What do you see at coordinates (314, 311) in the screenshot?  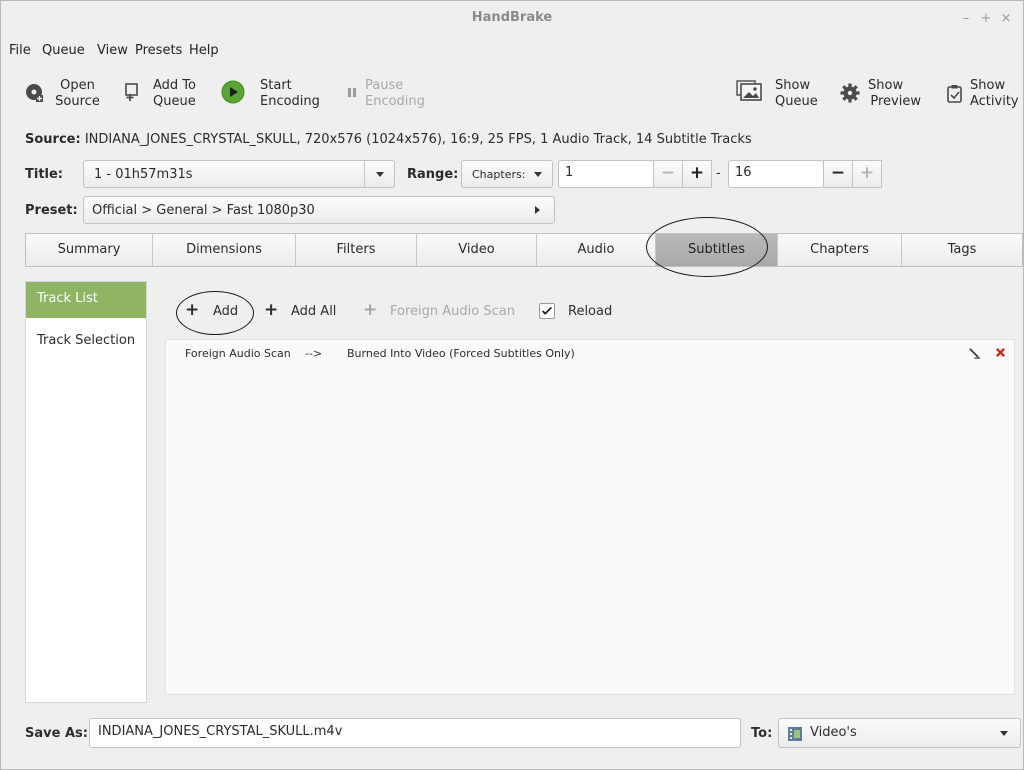 I see `add-all-label: Add All` at bounding box center [314, 311].